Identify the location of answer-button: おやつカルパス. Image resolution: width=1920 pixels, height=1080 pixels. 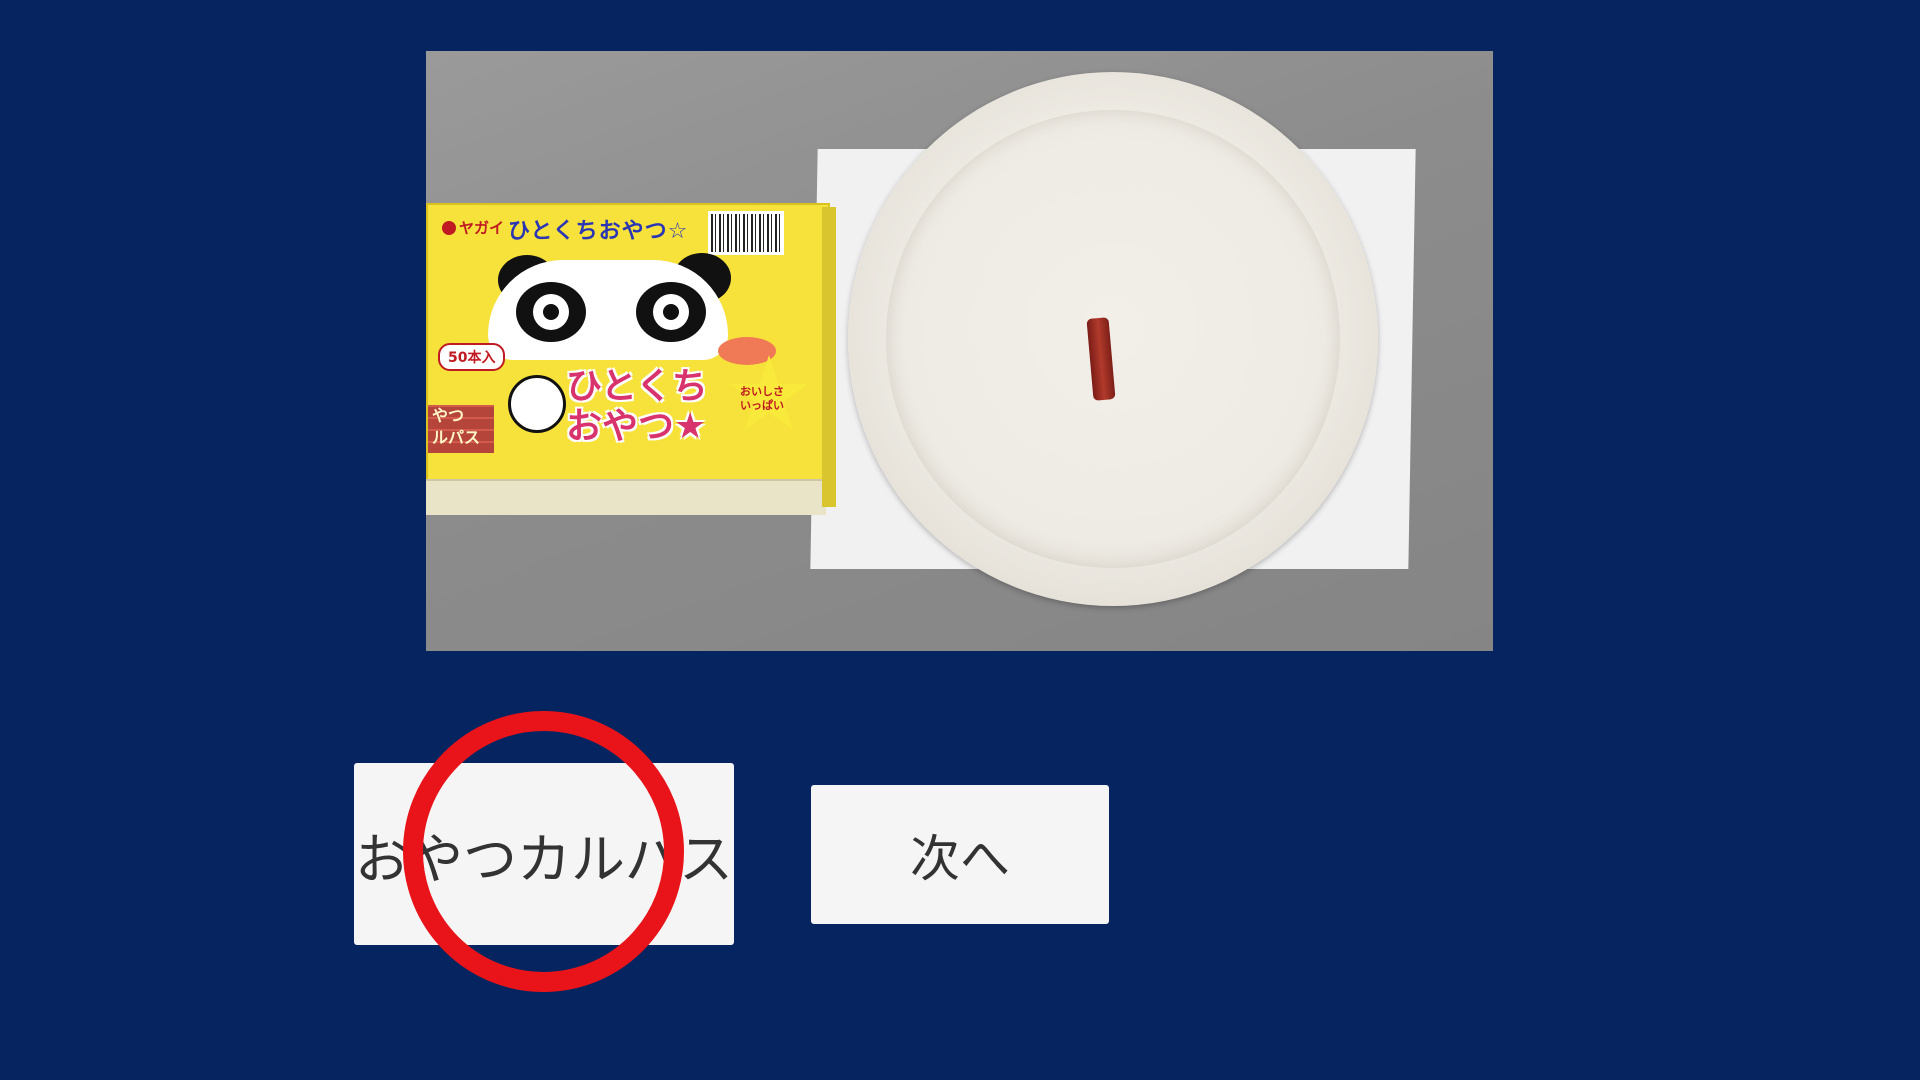
(544, 854).